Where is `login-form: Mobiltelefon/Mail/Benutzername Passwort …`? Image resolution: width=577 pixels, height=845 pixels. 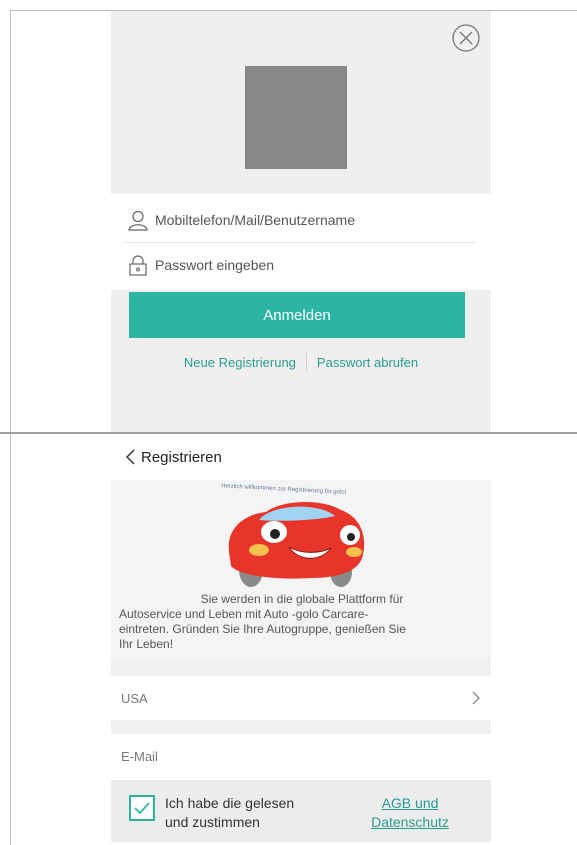 login-form: Mobiltelefon/Mail/Benutzername Passwort … is located at coordinates (301, 242).